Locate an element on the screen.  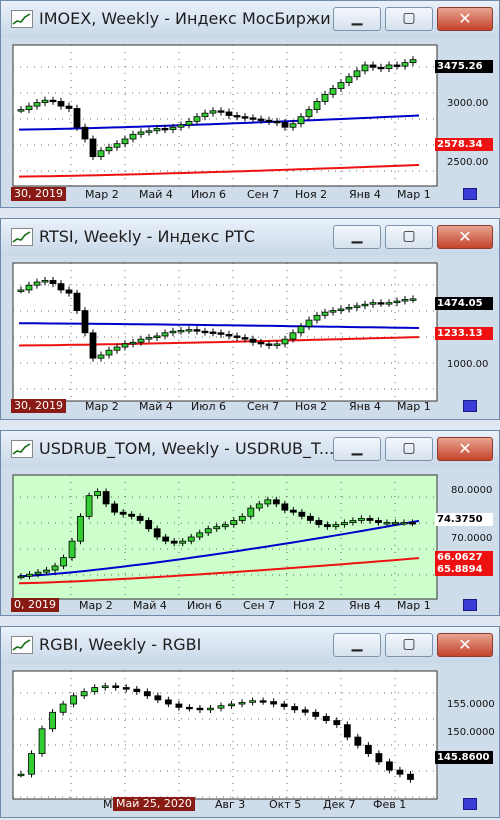
scale-label: 155.0000 is located at coordinates (471, 704).